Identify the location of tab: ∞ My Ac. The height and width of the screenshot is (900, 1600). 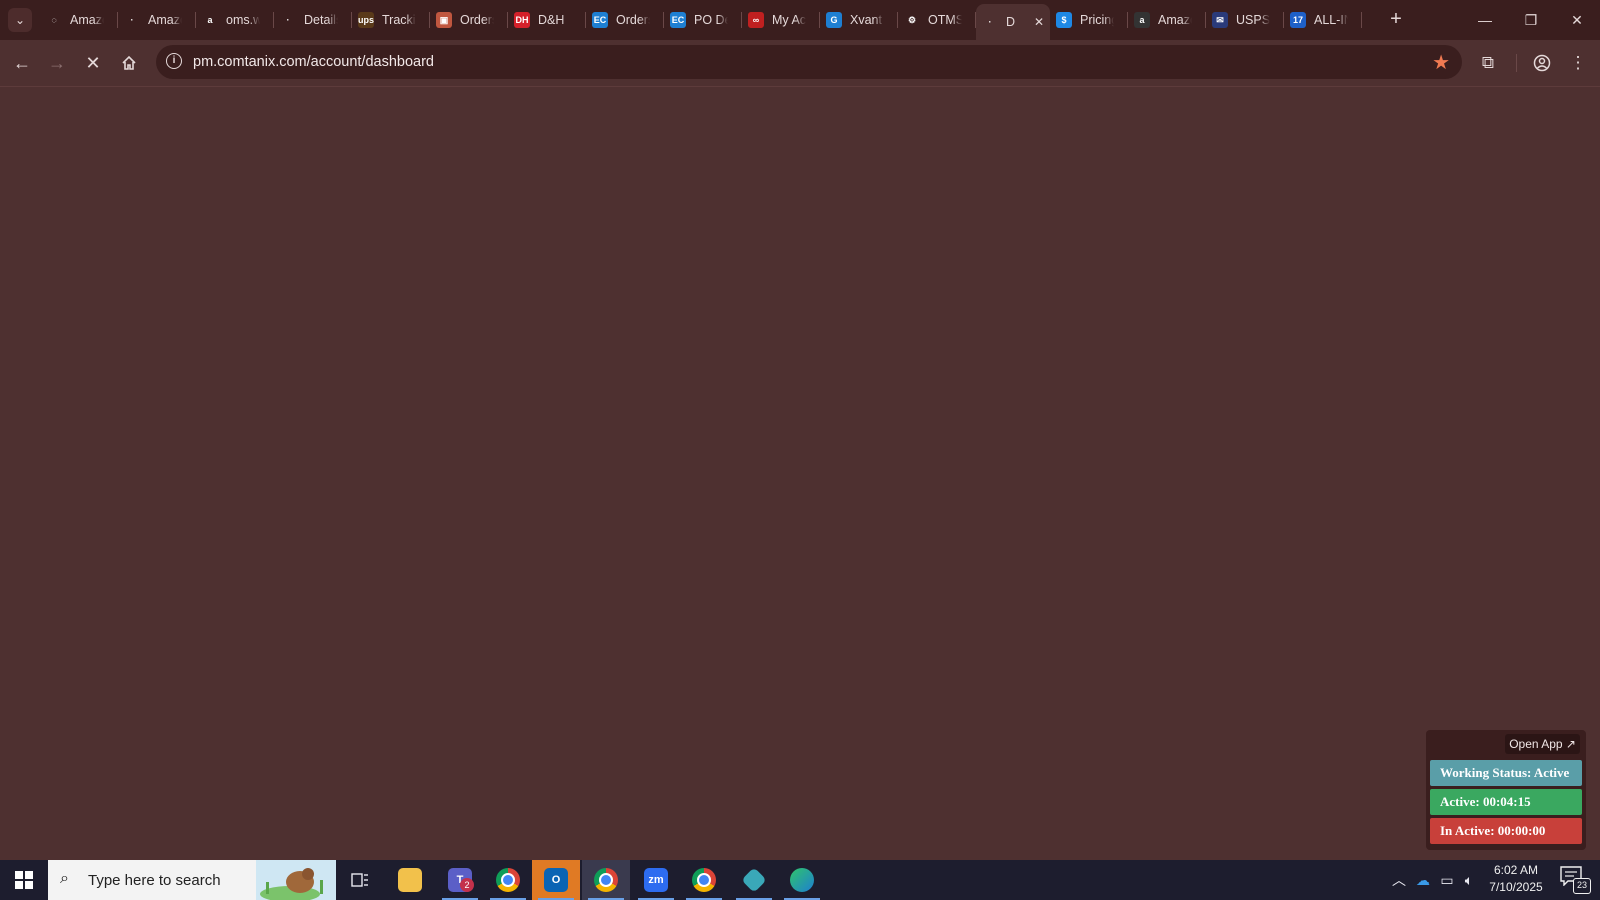
(781, 20).